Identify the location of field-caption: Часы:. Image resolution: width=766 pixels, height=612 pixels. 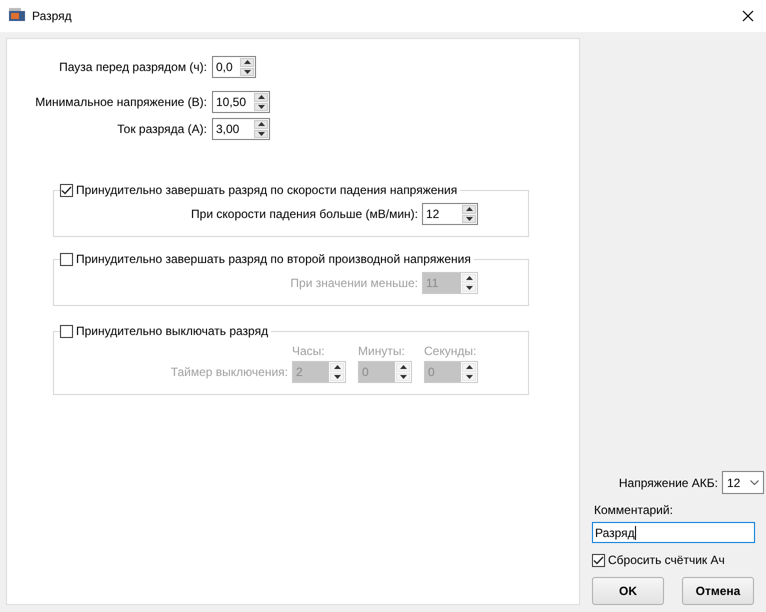
(309, 351).